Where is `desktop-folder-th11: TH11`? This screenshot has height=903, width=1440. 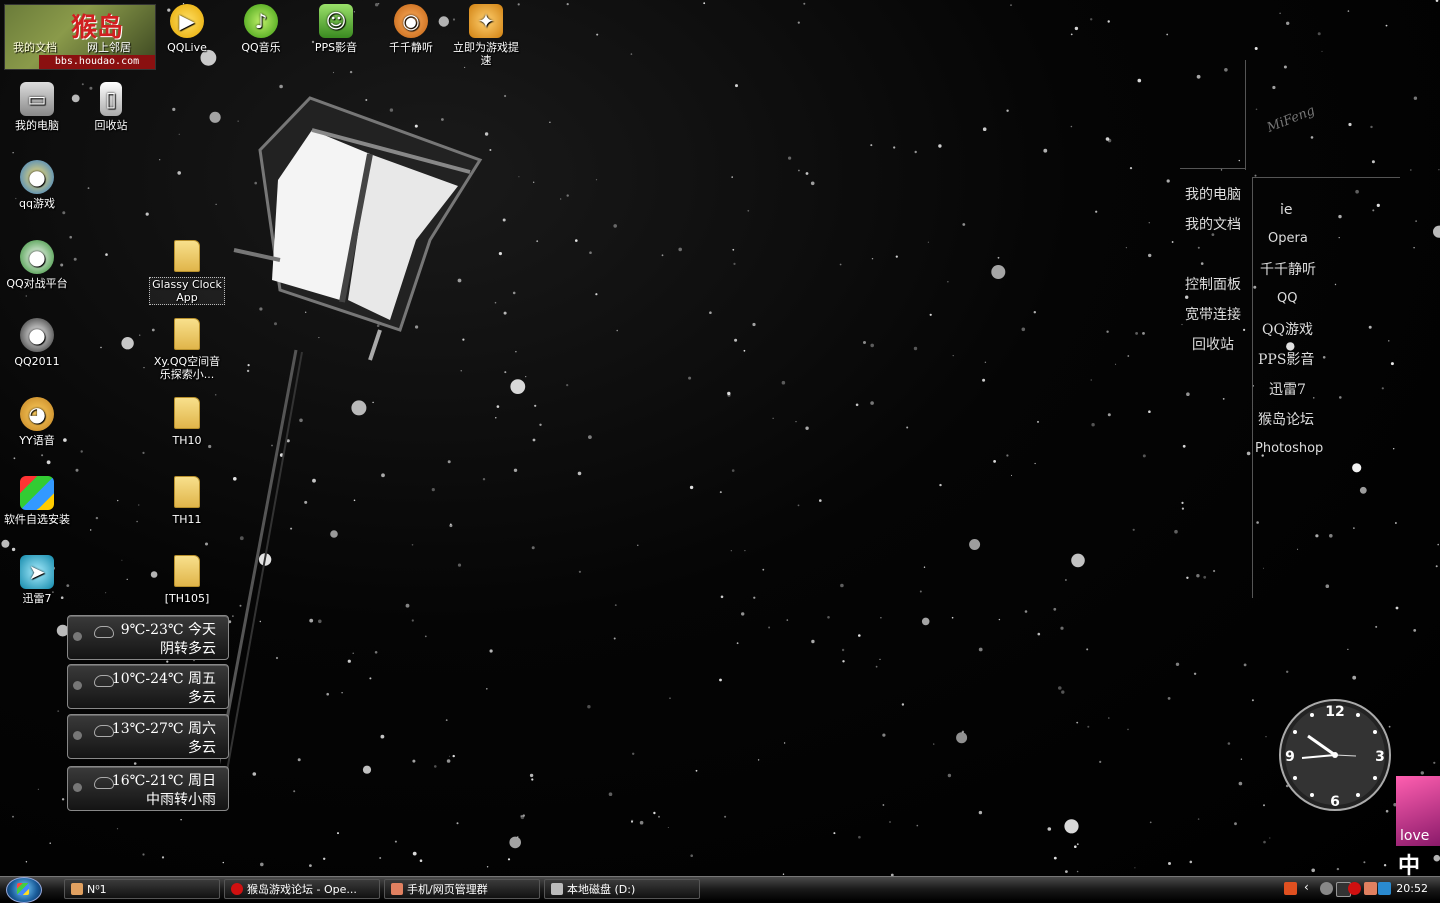
desktop-folder-th11: TH11 is located at coordinates (187, 501).